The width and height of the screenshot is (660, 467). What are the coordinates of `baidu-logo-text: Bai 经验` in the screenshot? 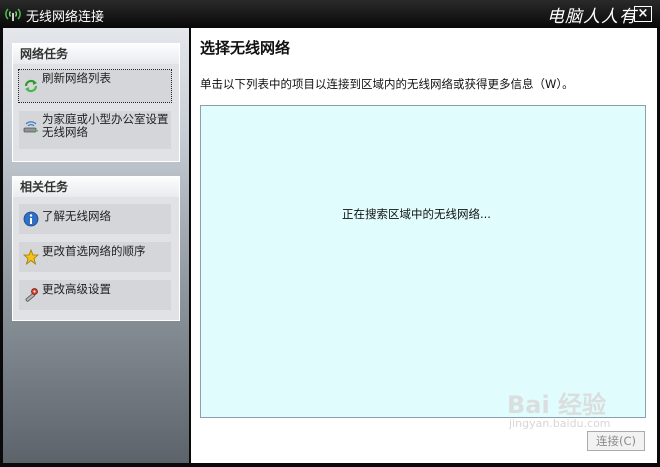 It's located at (557, 405).